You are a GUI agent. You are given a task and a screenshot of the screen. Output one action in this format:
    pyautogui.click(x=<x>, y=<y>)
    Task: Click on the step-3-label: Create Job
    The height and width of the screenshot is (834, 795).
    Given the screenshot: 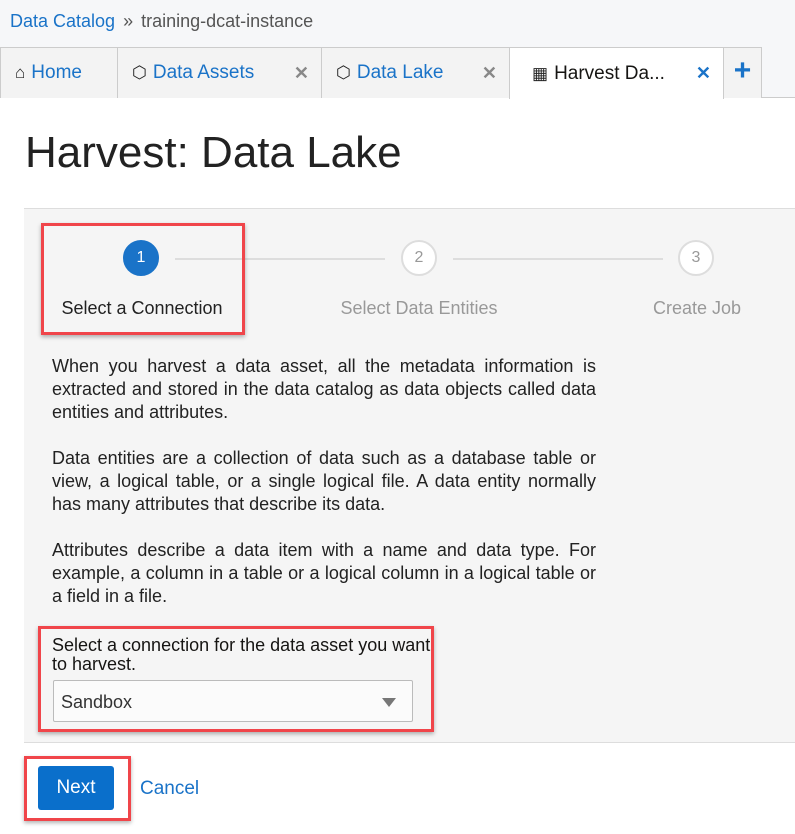 What is the action you would take?
    pyautogui.click(x=697, y=308)
    